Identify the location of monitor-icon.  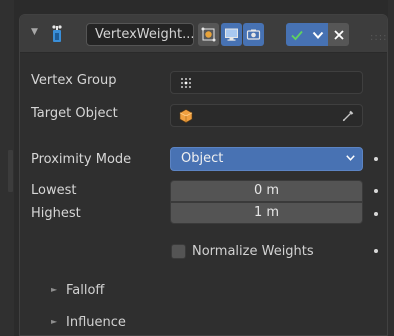
(231, 34).